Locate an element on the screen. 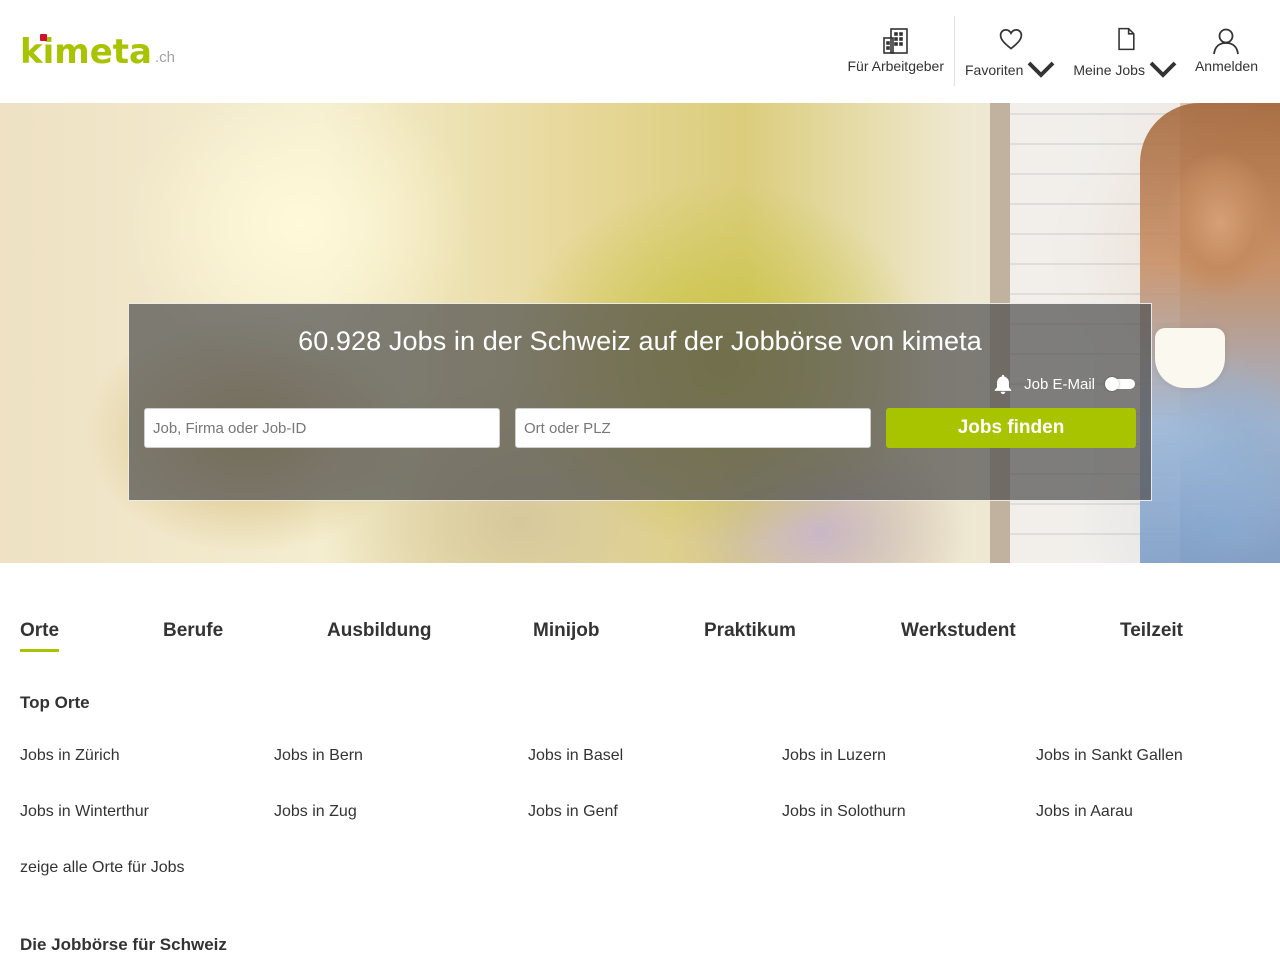  tab-orte: Orte is located at coordinates (40, 636).